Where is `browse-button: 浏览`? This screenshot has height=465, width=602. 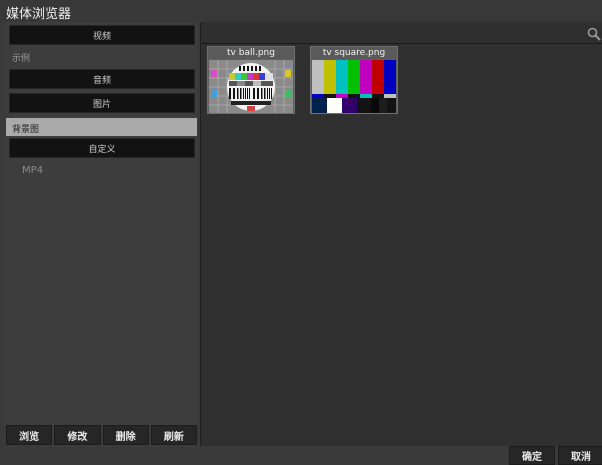
browse-button: 浏览 is located at coordinates (29, 435).